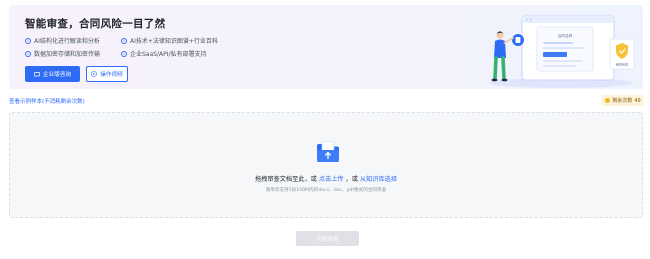 The height and width of the screenshot is (259, 650). I want to click on feature-item: ✓ AI结构化进行解读和分析, so click(62, 41).